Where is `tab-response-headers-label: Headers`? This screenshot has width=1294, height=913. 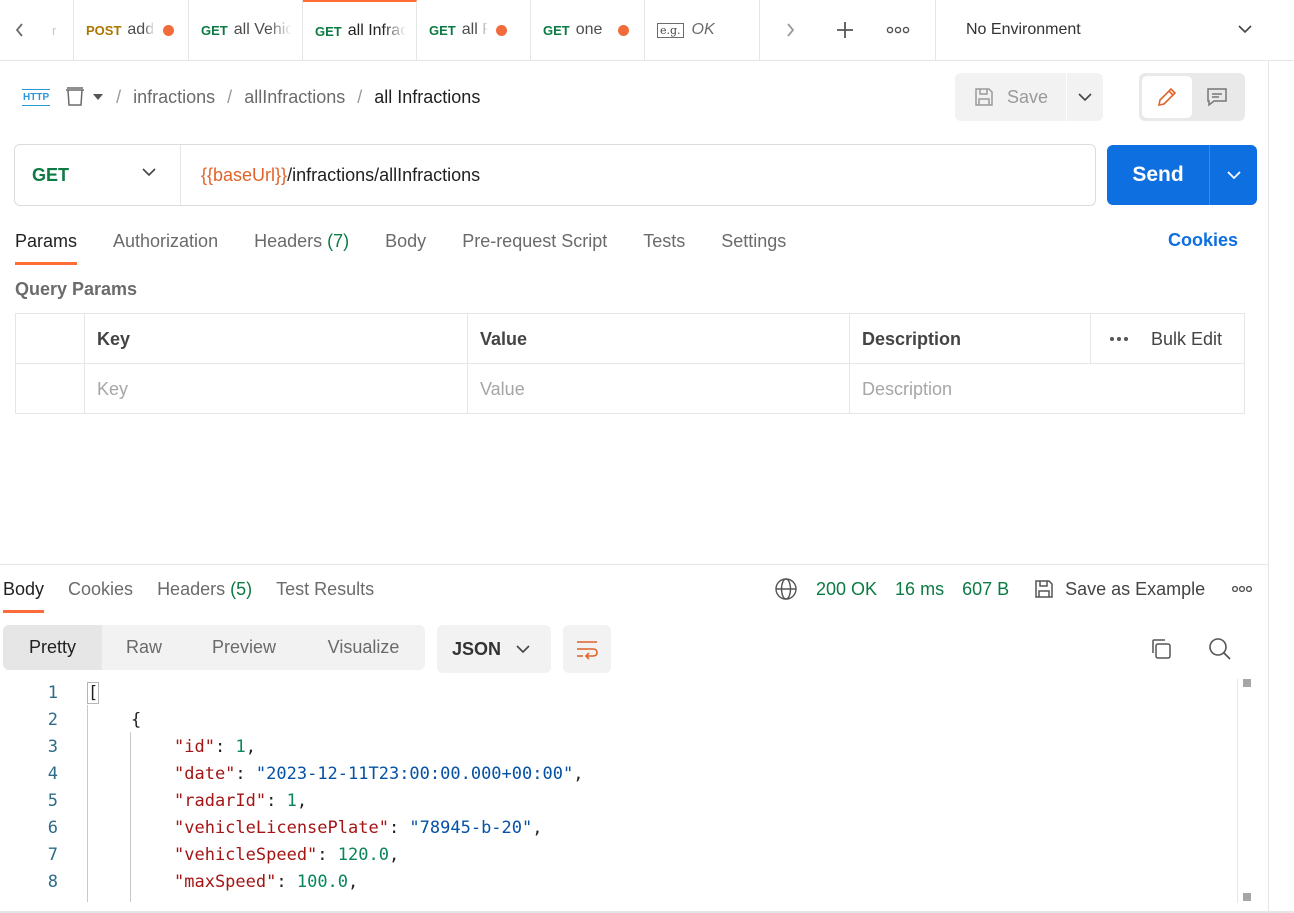
tab-response-headers-label: Headers is located at coordinates (191, 589).